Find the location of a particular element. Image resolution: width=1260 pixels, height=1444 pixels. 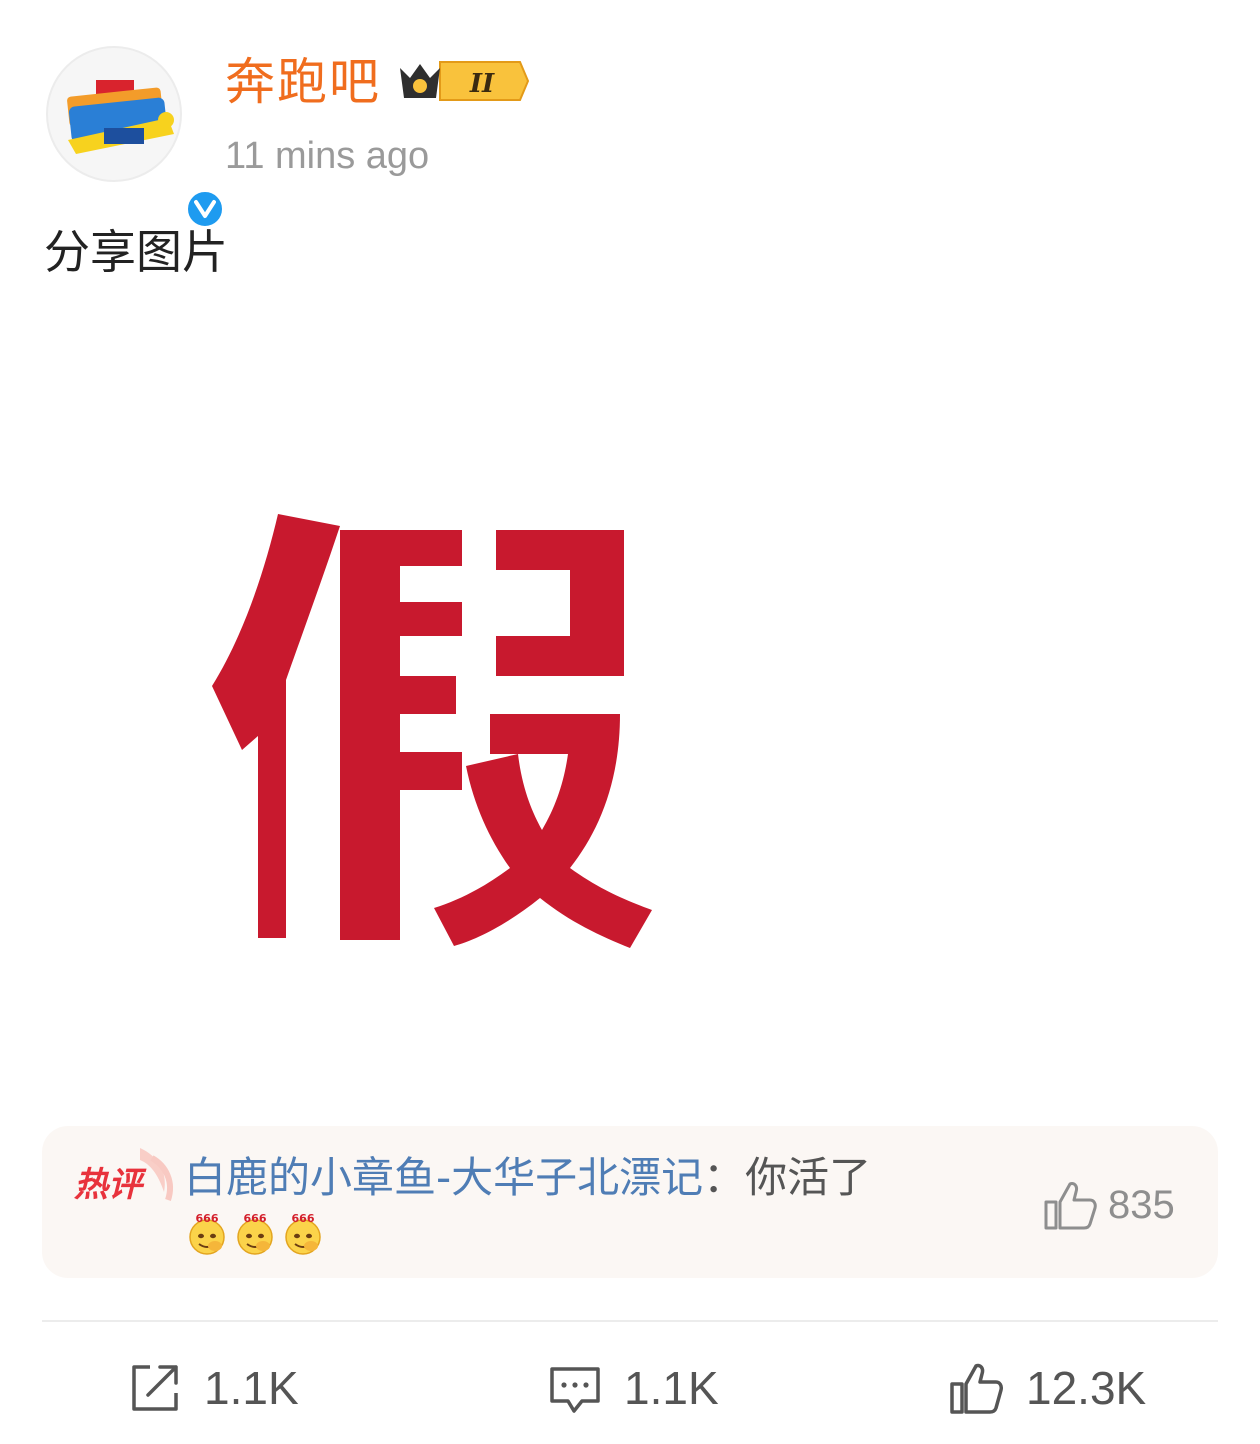

share-count: 1.1K is located at coordinates (251, 1388).